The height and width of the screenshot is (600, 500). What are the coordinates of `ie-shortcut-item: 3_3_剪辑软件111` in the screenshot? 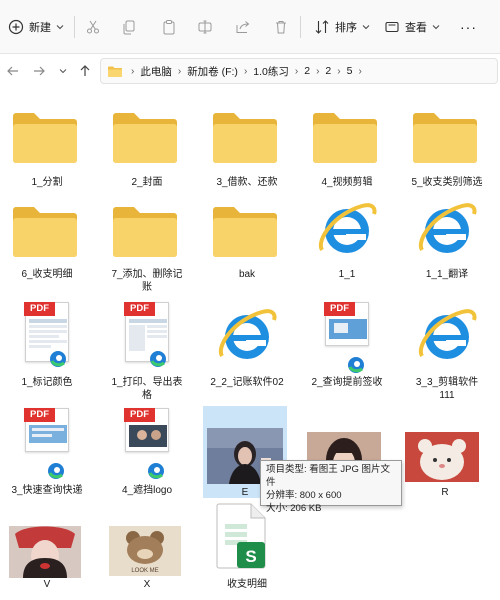 It's located at (447, 349).